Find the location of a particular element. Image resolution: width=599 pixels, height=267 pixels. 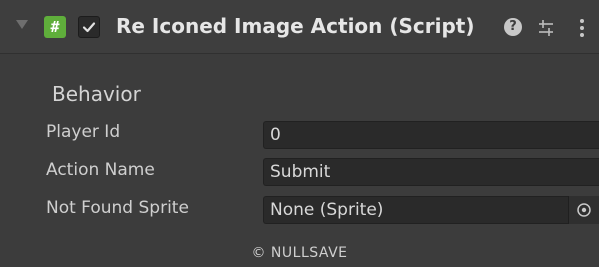

action-name-field: Submit is located at coordinates (431, 172).